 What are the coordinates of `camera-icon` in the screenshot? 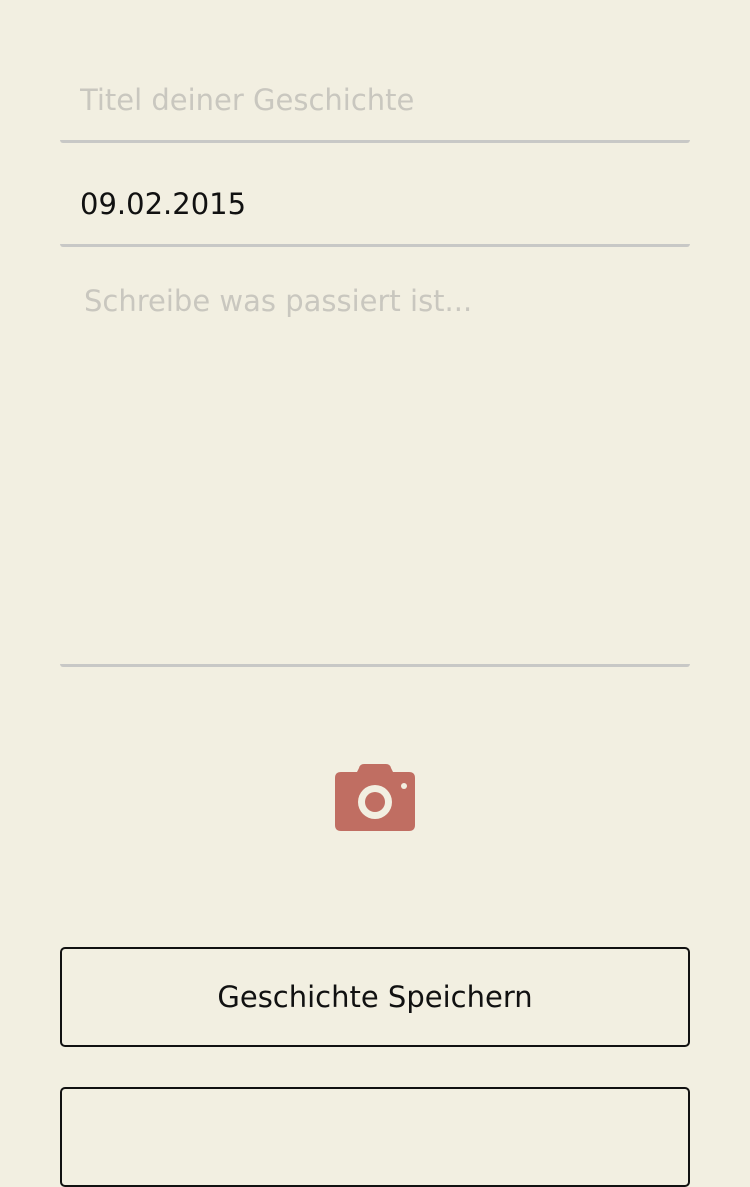 It's located at (375, 797).